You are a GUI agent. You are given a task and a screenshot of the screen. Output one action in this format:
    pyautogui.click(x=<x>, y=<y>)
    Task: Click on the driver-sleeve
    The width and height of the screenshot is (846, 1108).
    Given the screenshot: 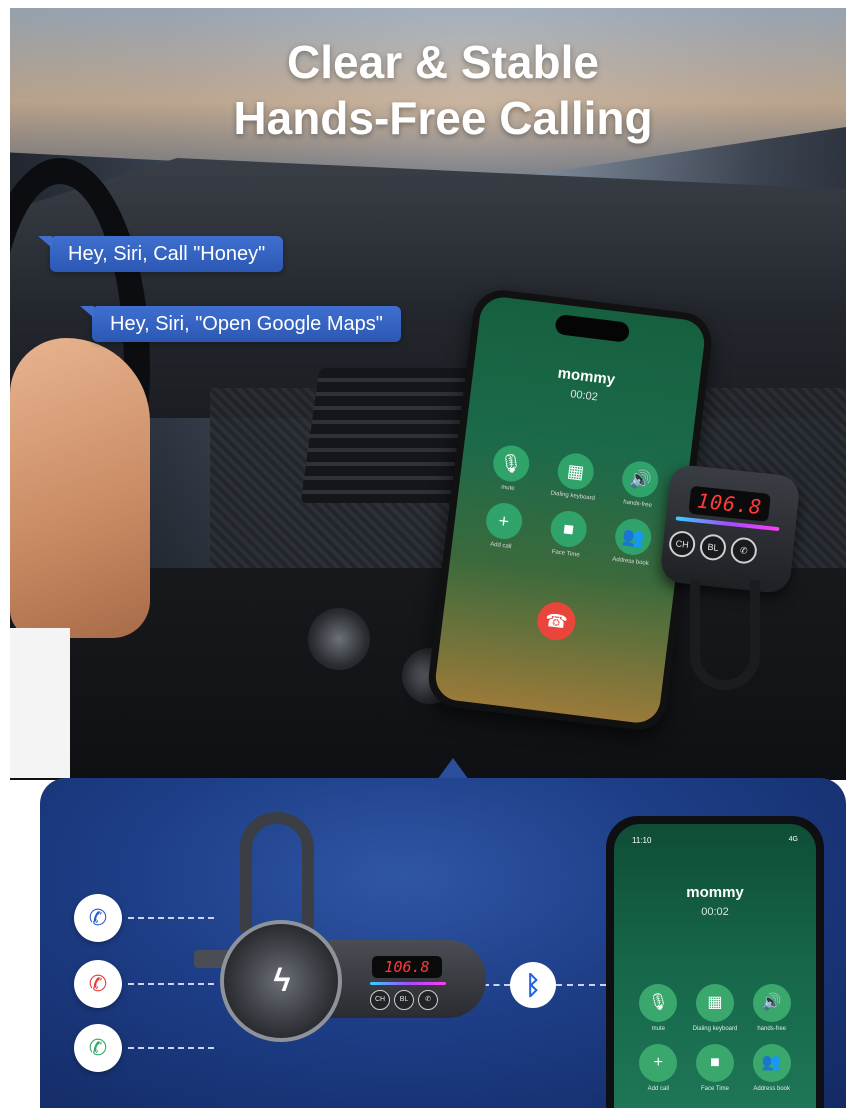 What is the action you would take?
    pyautogui.click(x=40, y=703)
    